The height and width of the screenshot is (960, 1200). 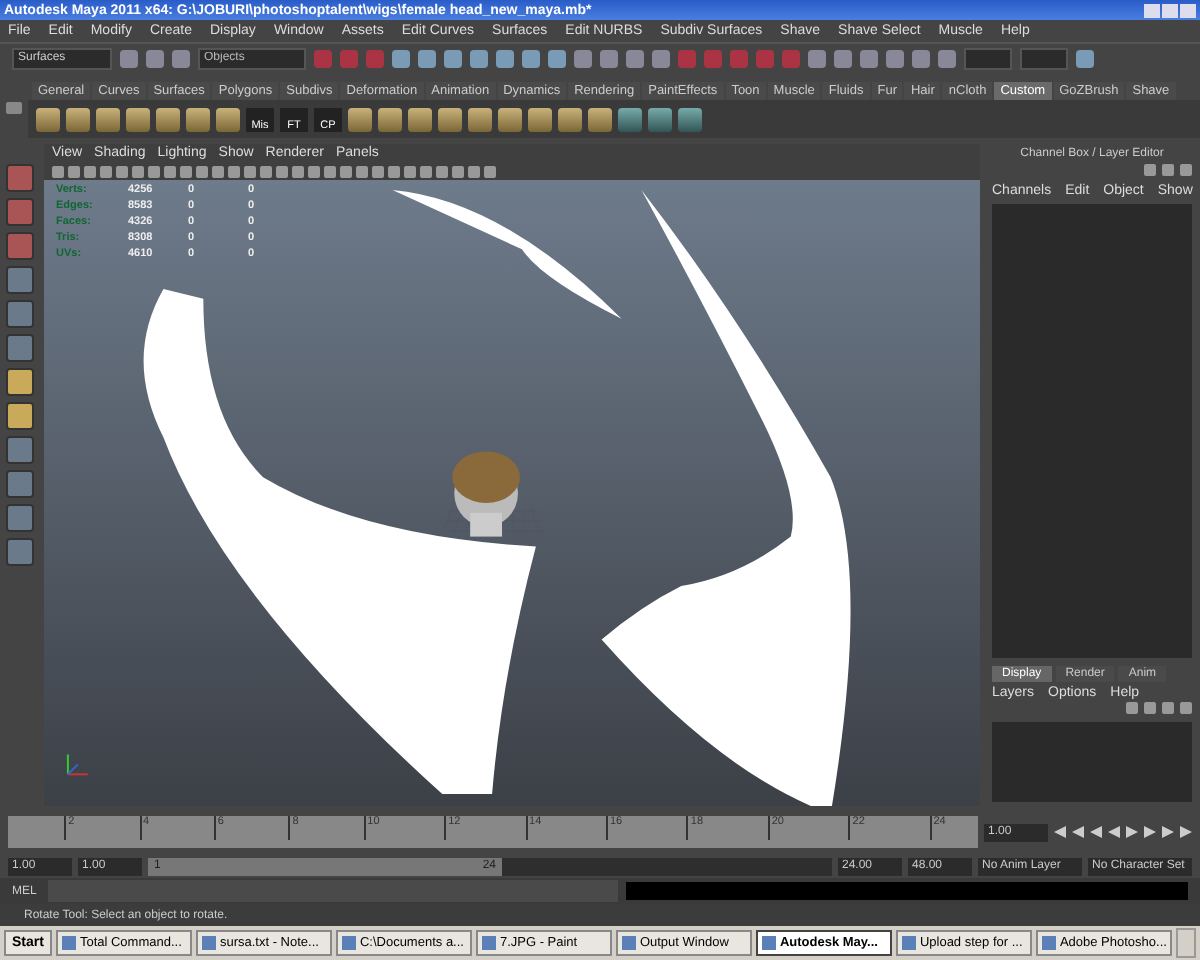 I want to click on close-button, so click(x=1188, y=10).